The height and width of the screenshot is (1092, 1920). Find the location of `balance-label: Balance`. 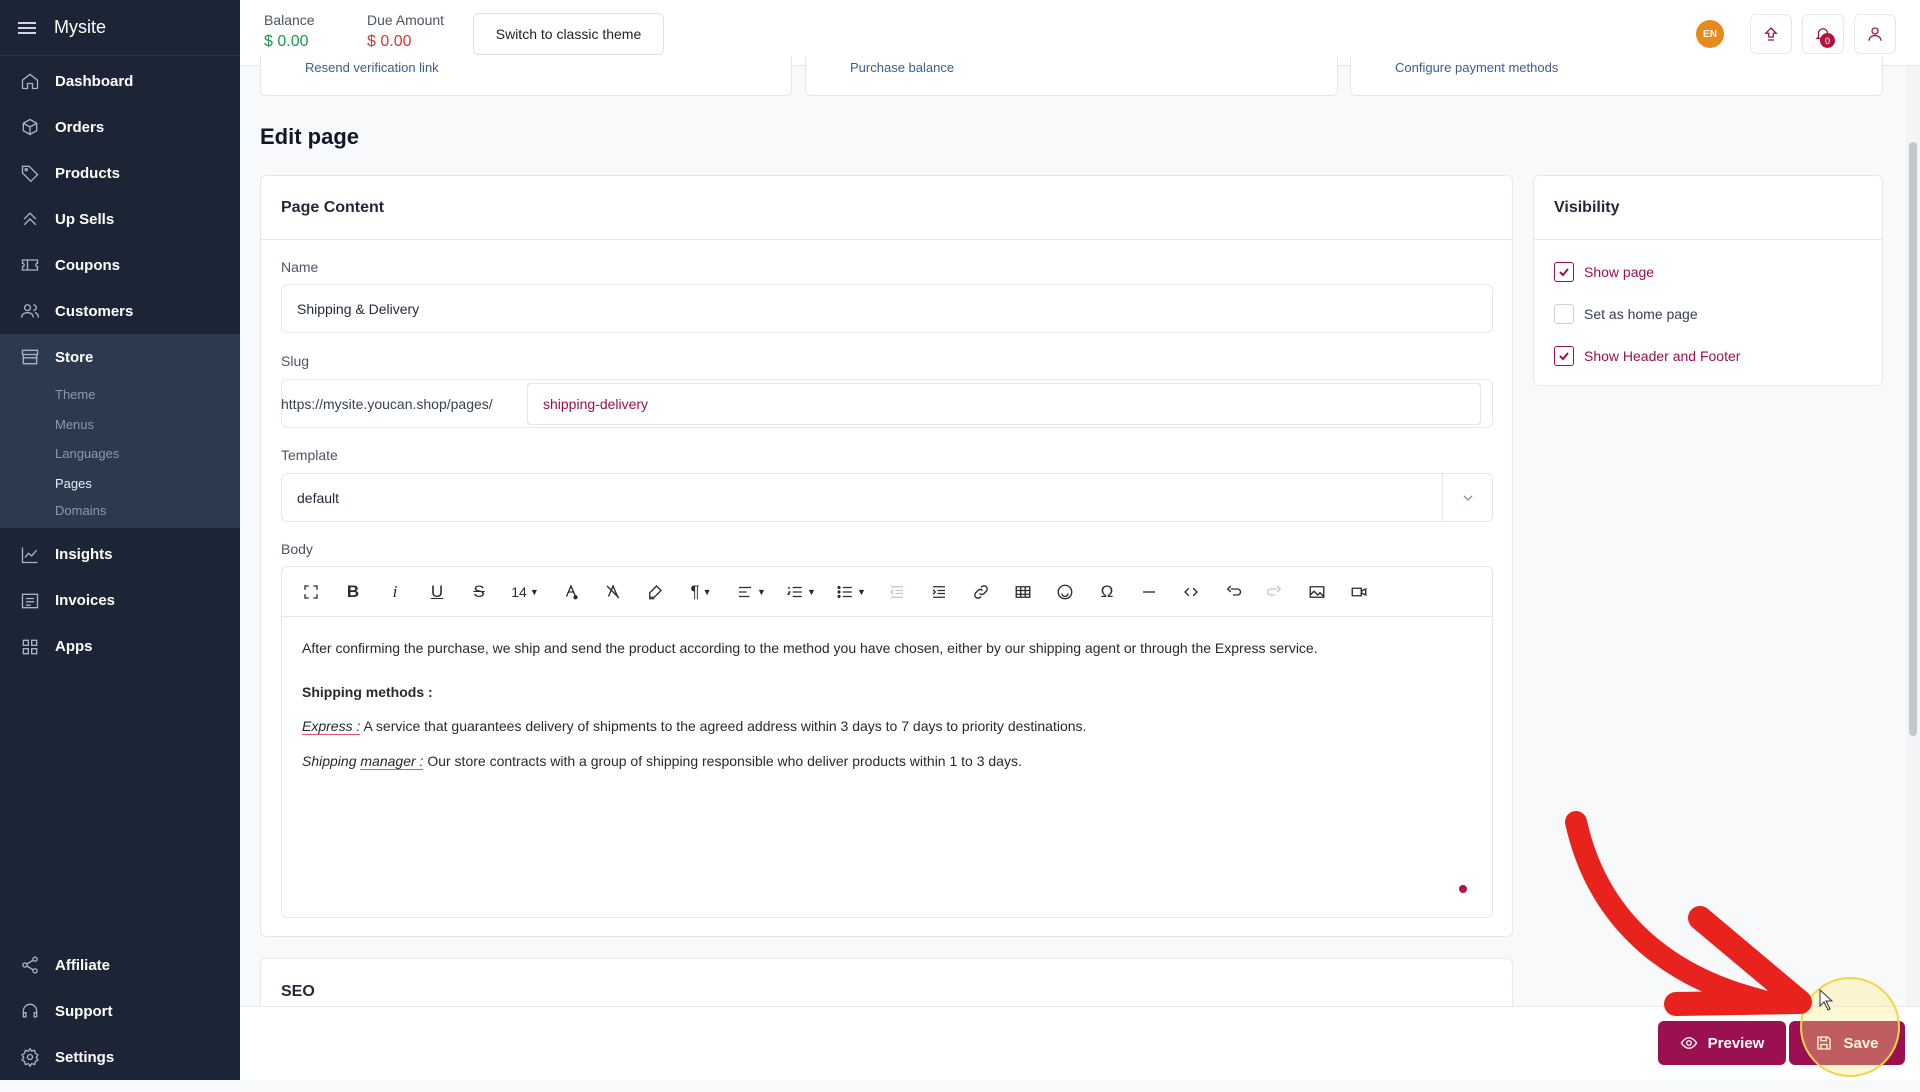

balance-label: Balance is located at coordinates (289, 20).